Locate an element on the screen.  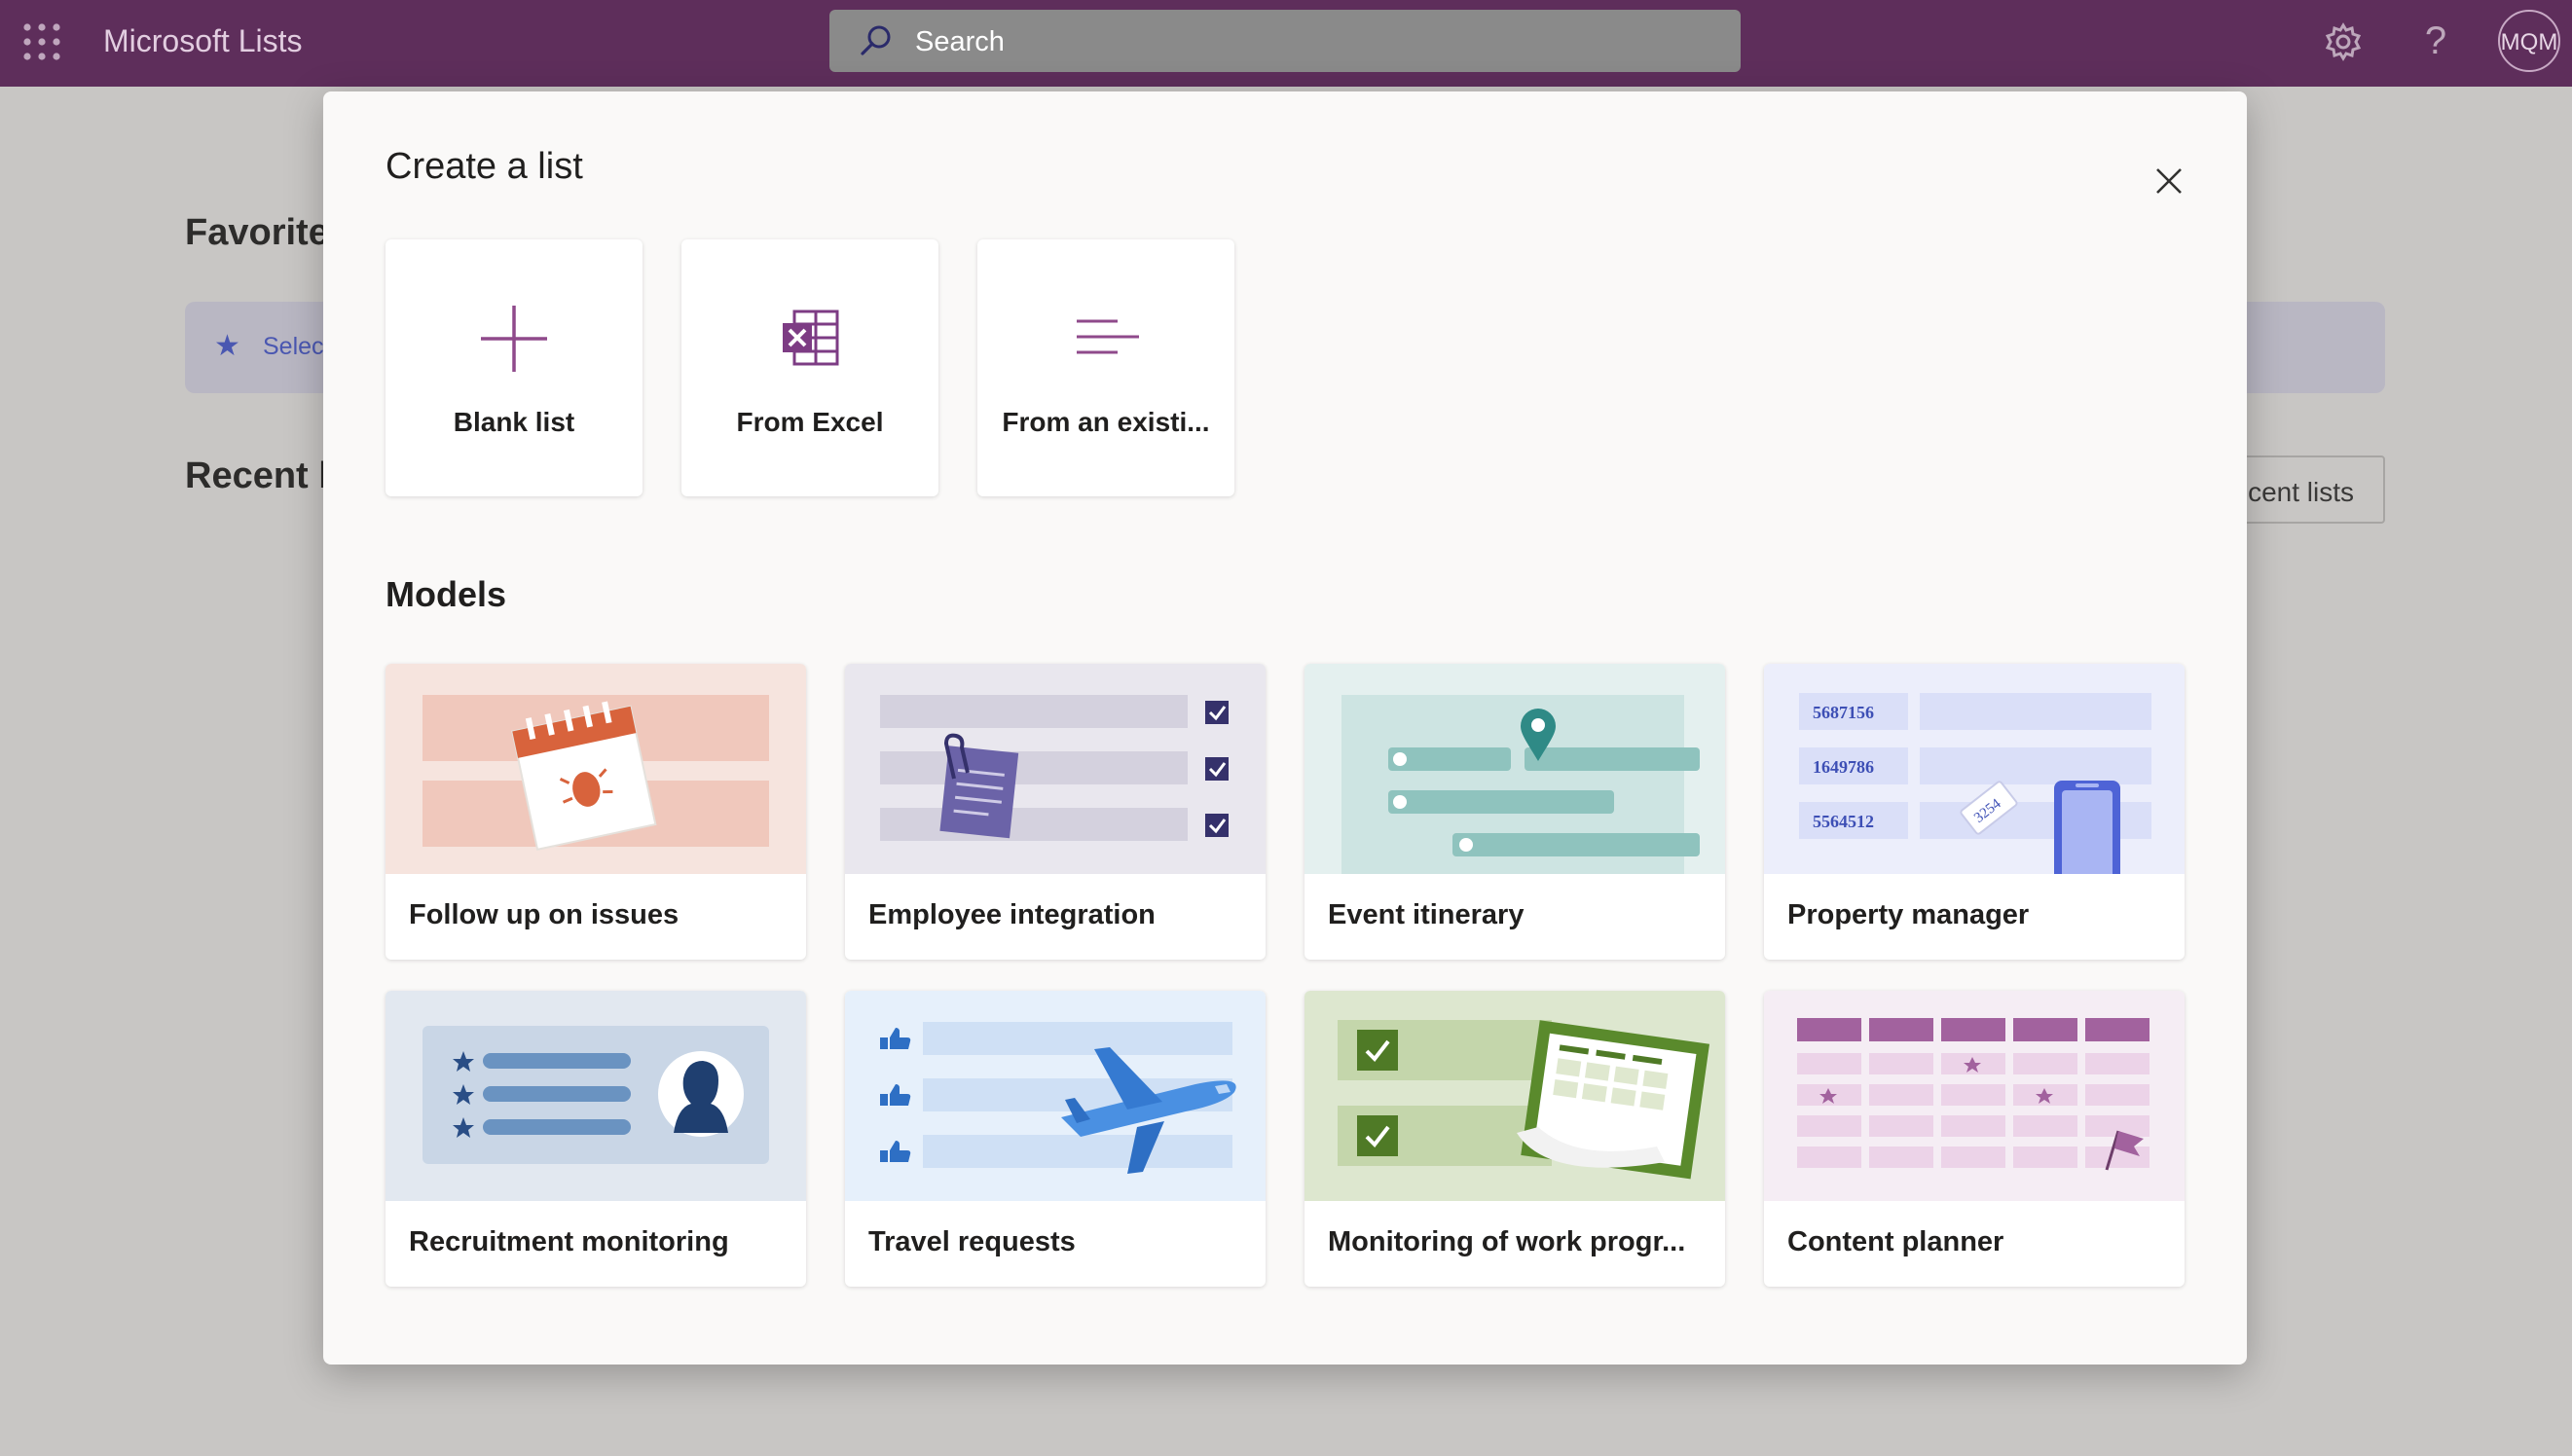
template-follow-up-on-issues: Follow up on issues is located at coordinates (596, 812).